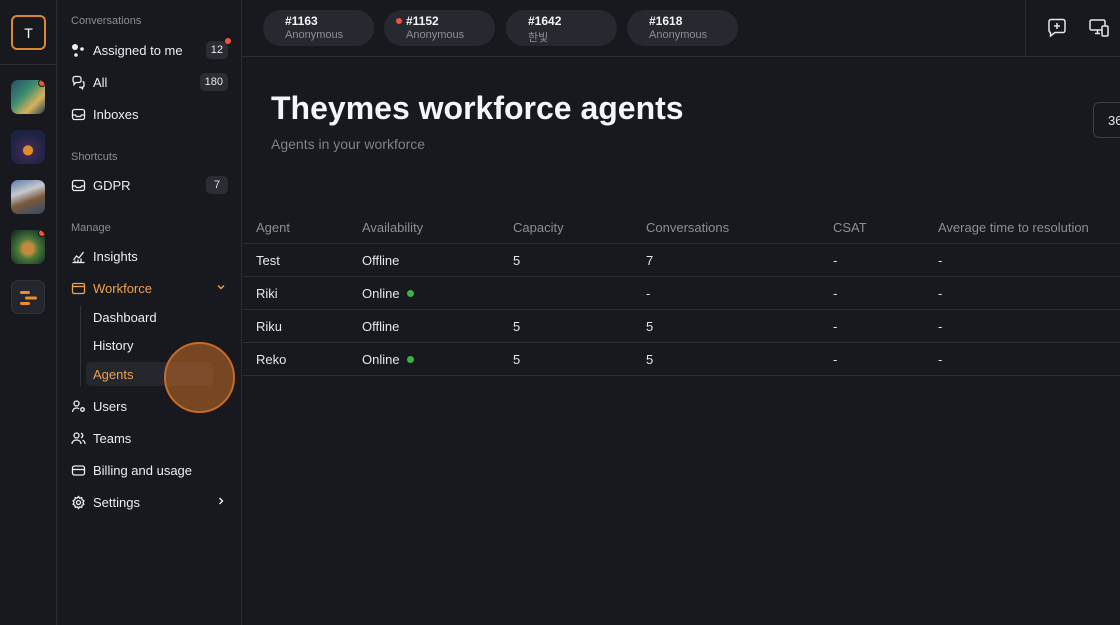 The width and height of the screenshot is (1120, 625). What do you see at coordinates (271, 359) in the screenshot?
I see `agent-name: Reko` at bounding box center [271, 359].